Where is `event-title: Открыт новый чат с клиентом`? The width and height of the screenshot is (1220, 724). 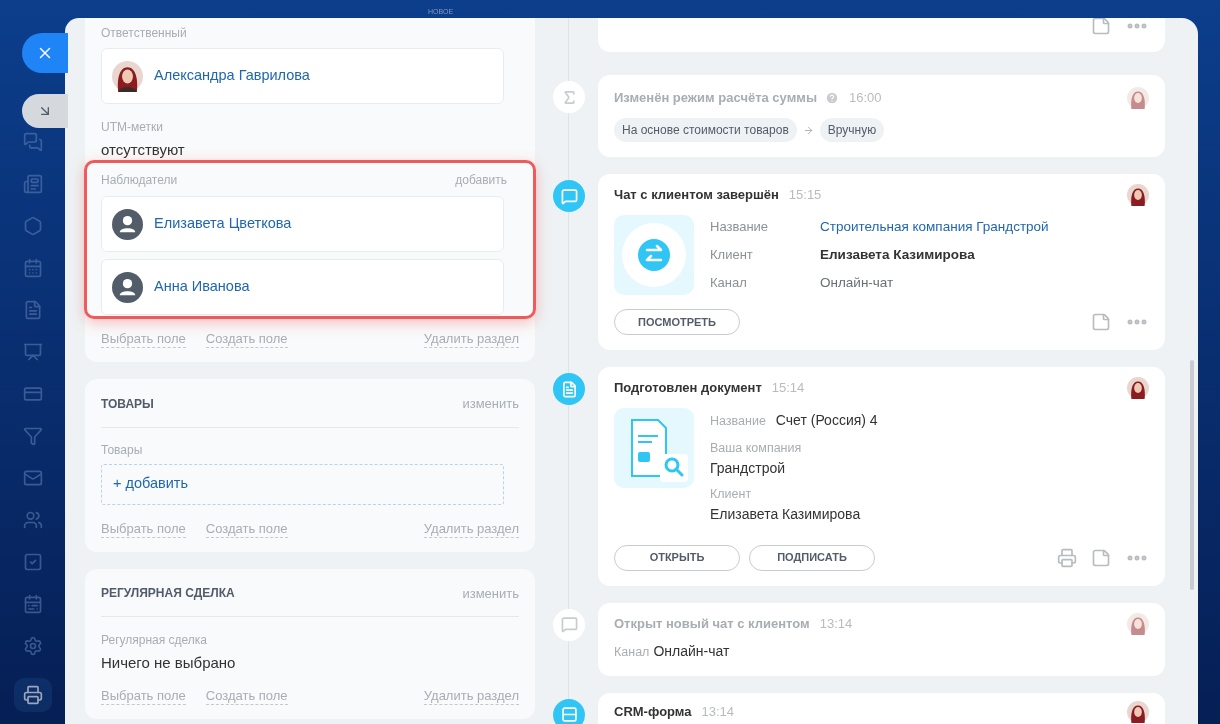 event-title: Открыт новый чат с клиентом is located at coordinates (712, 623).